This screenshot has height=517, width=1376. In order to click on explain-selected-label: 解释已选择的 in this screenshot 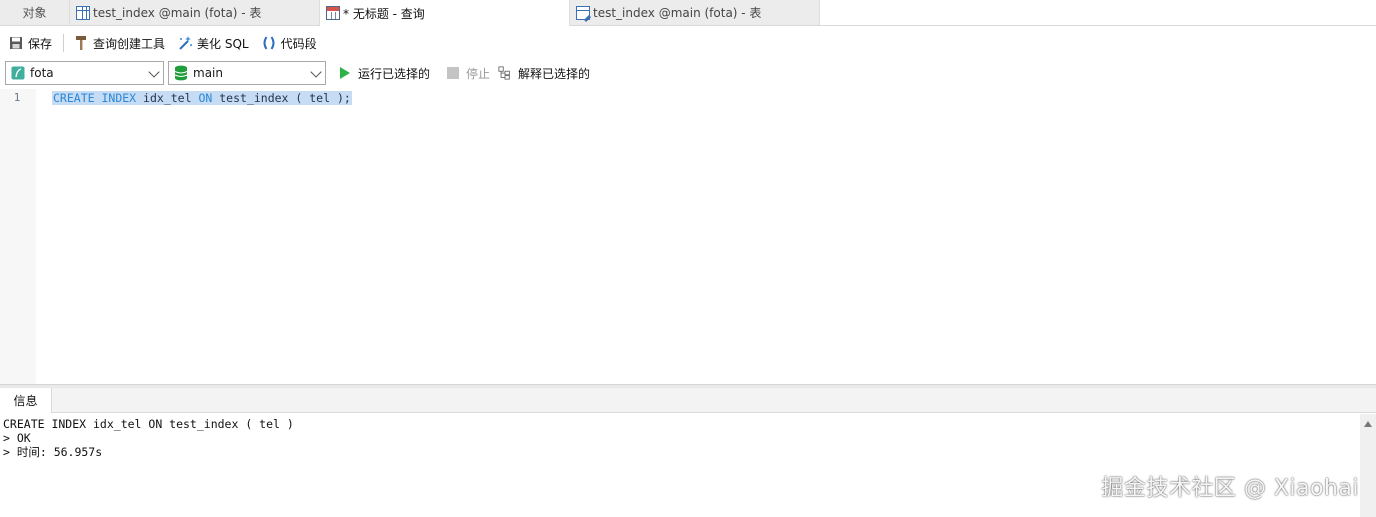, I will do `click(554, 73)`.